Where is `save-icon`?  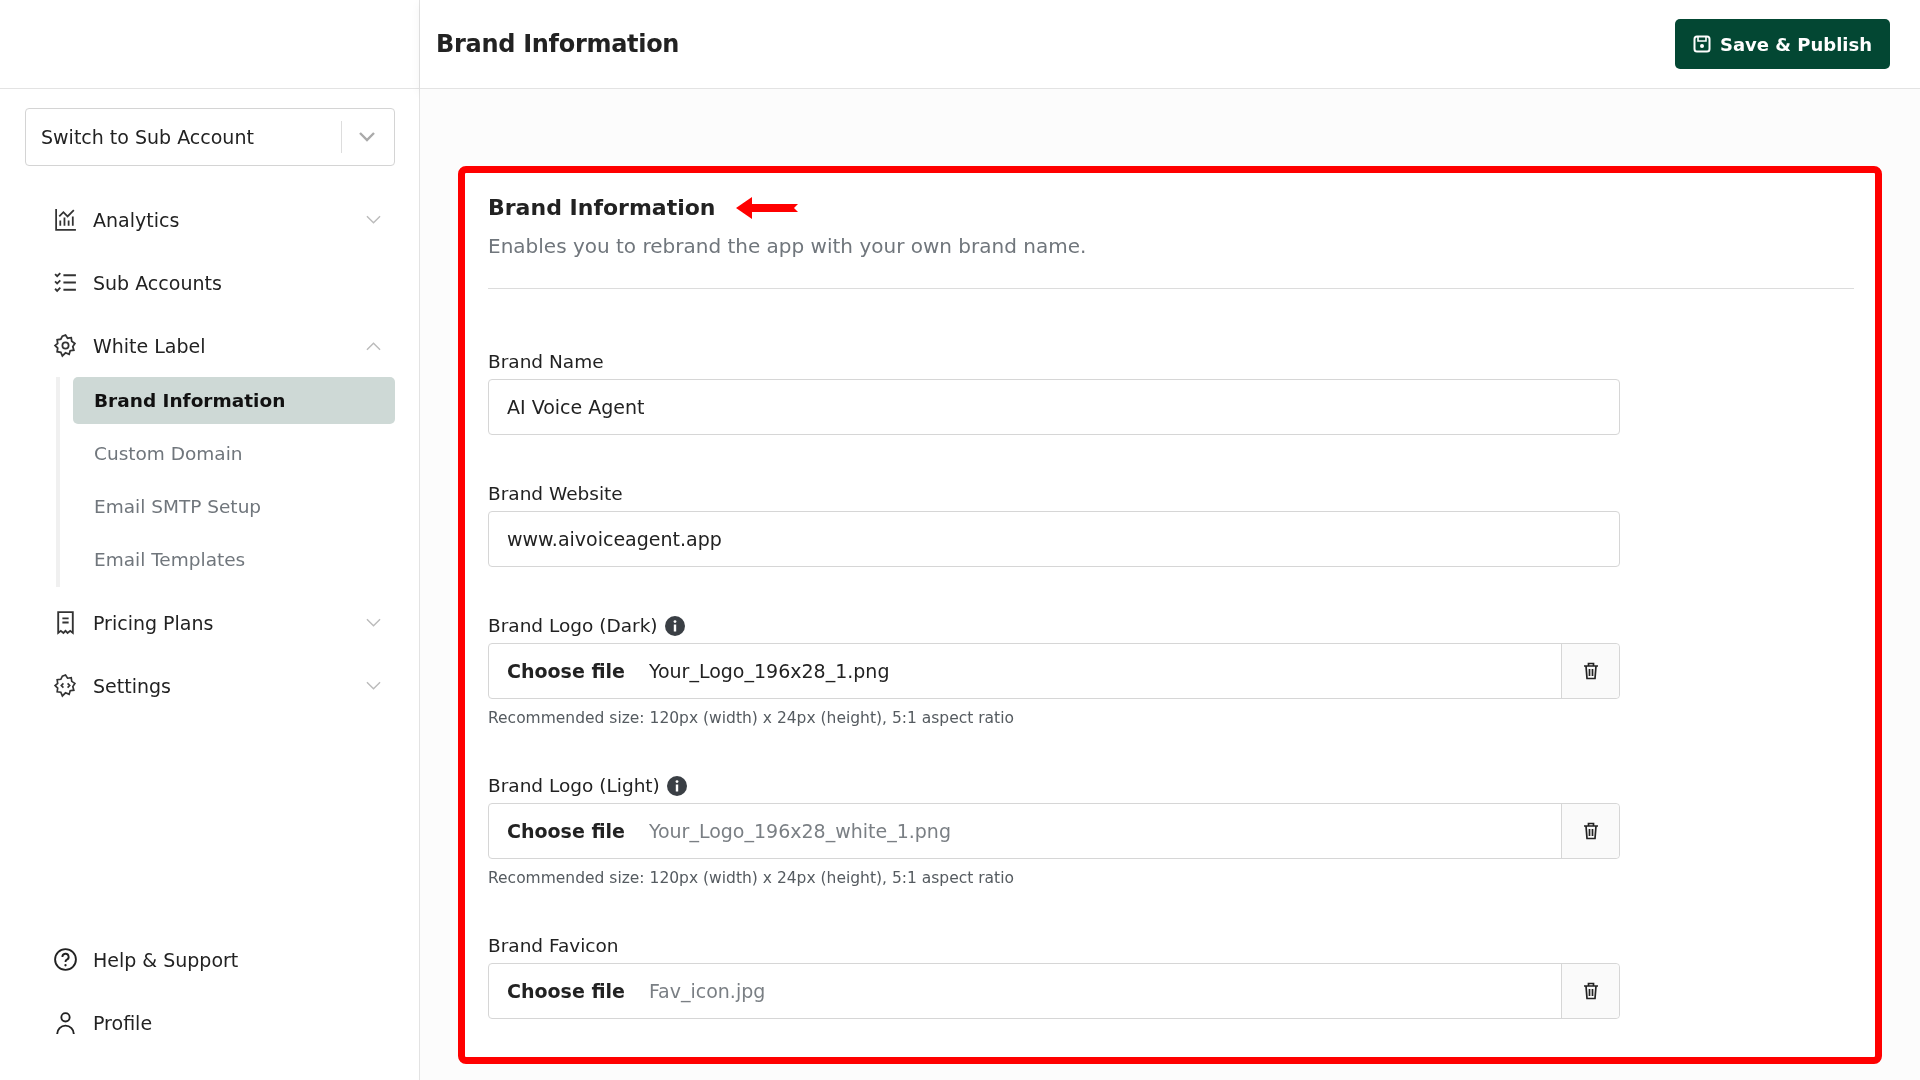
save-icon is located at coordinates (1701, 44).